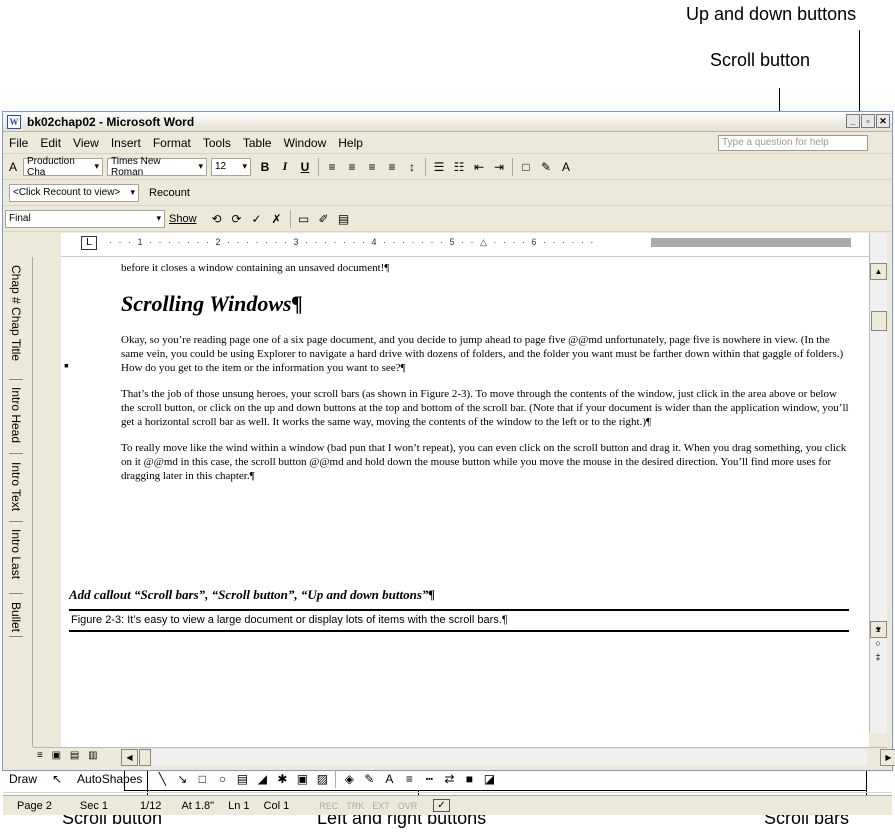  What do you see at coordinates (853, 121) in the screenshot?
I see `minimize-icon: _` at bounding box center [853, 121].